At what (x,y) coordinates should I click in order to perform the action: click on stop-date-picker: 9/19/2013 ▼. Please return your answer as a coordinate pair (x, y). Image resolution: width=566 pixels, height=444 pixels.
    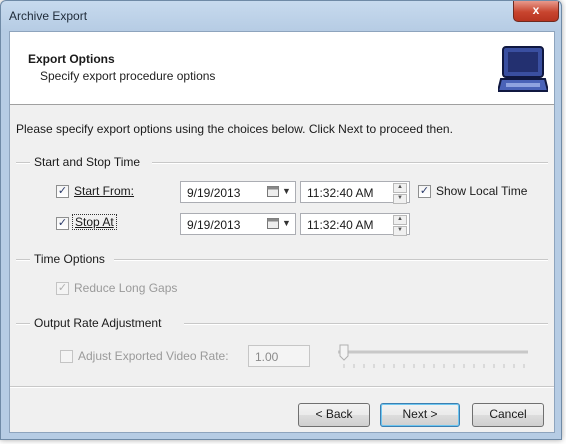
    Looking at the image, I should click on (238, 224).